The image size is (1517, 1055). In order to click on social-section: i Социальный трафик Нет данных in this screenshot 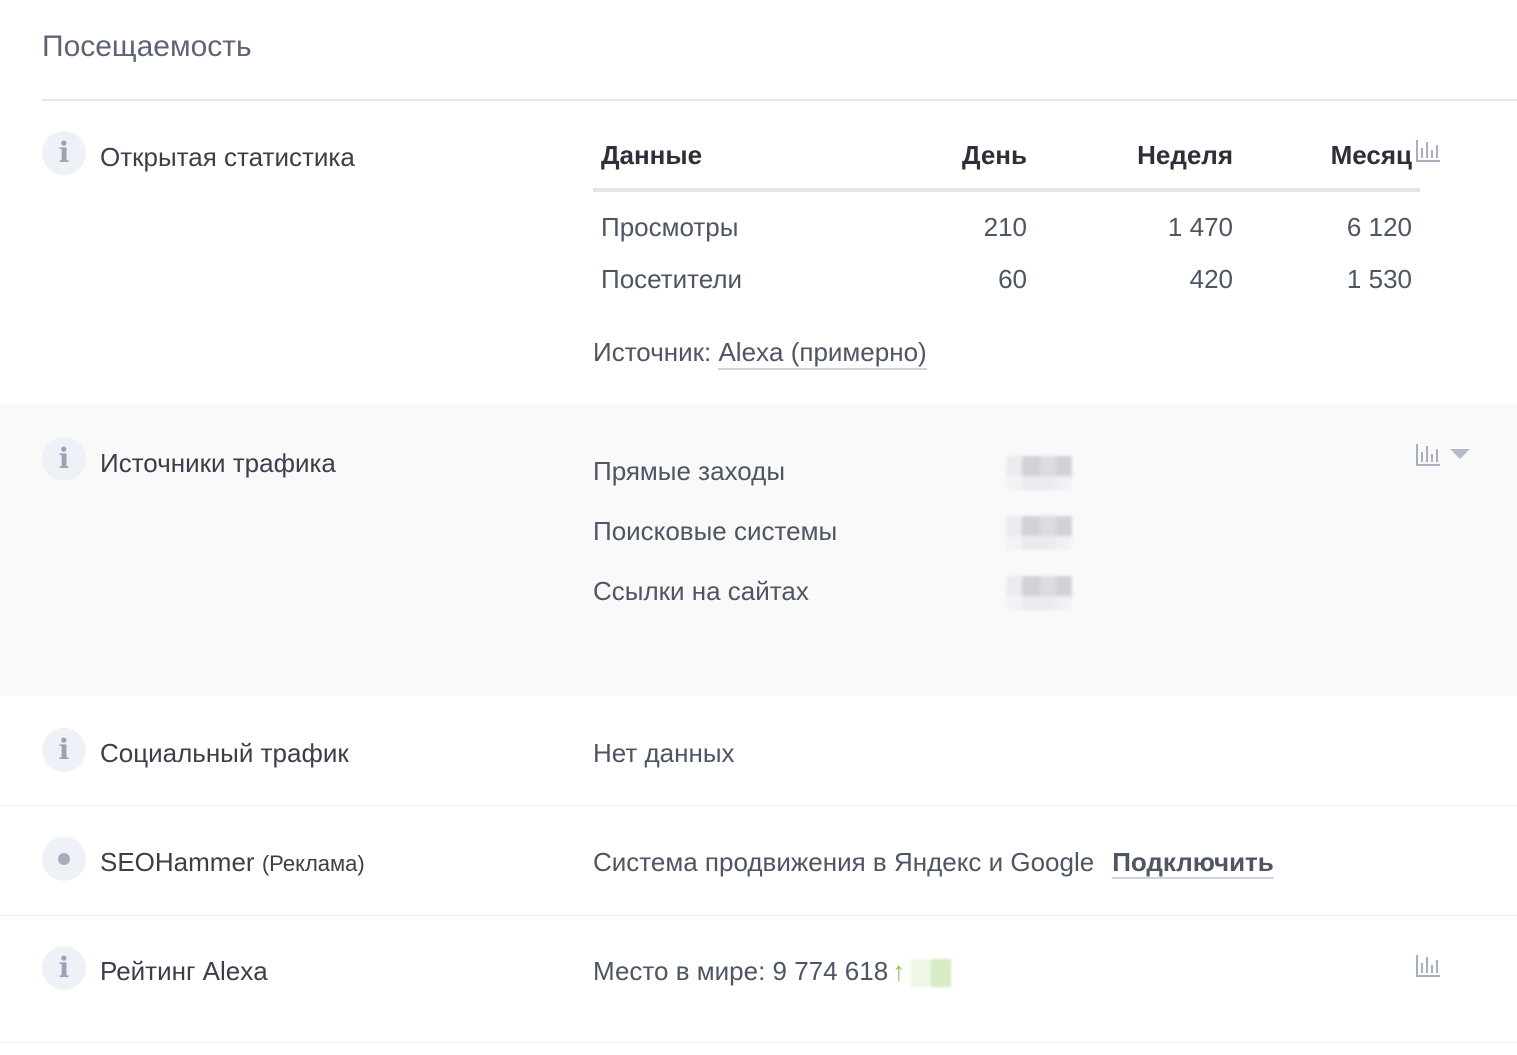, I will do `click(758, 750)`.